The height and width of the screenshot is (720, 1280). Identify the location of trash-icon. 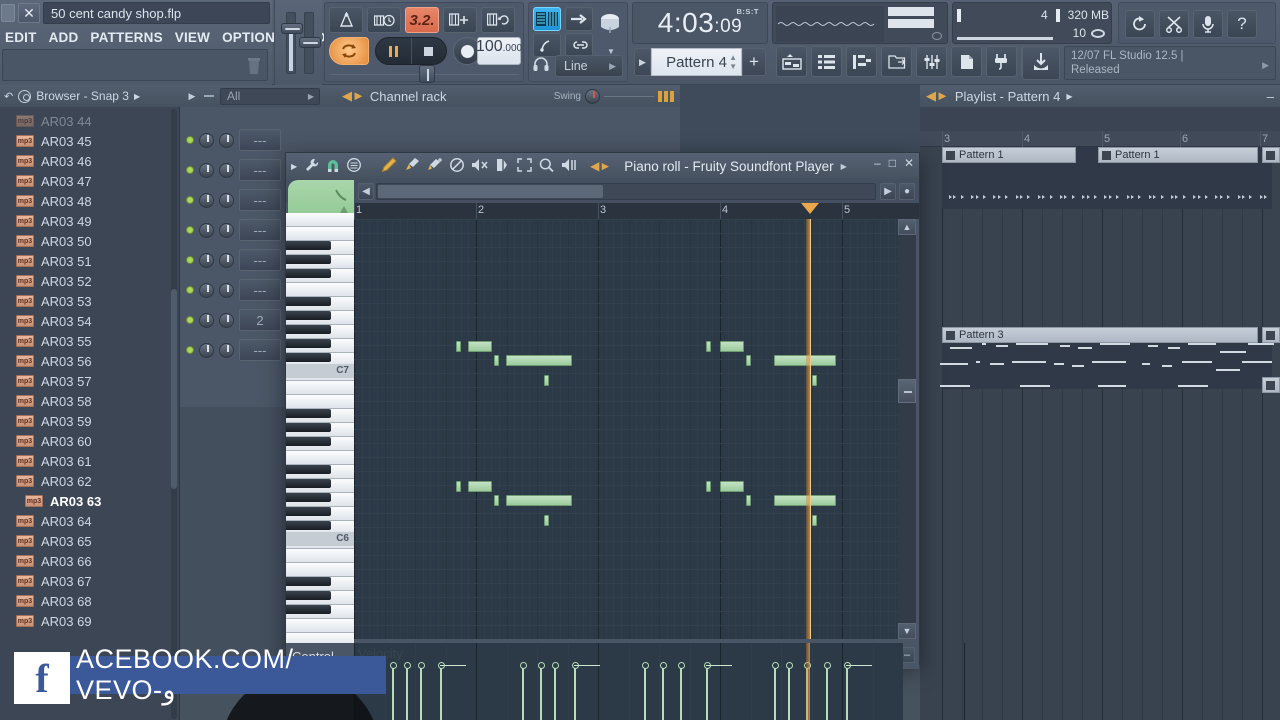
(254, 66).